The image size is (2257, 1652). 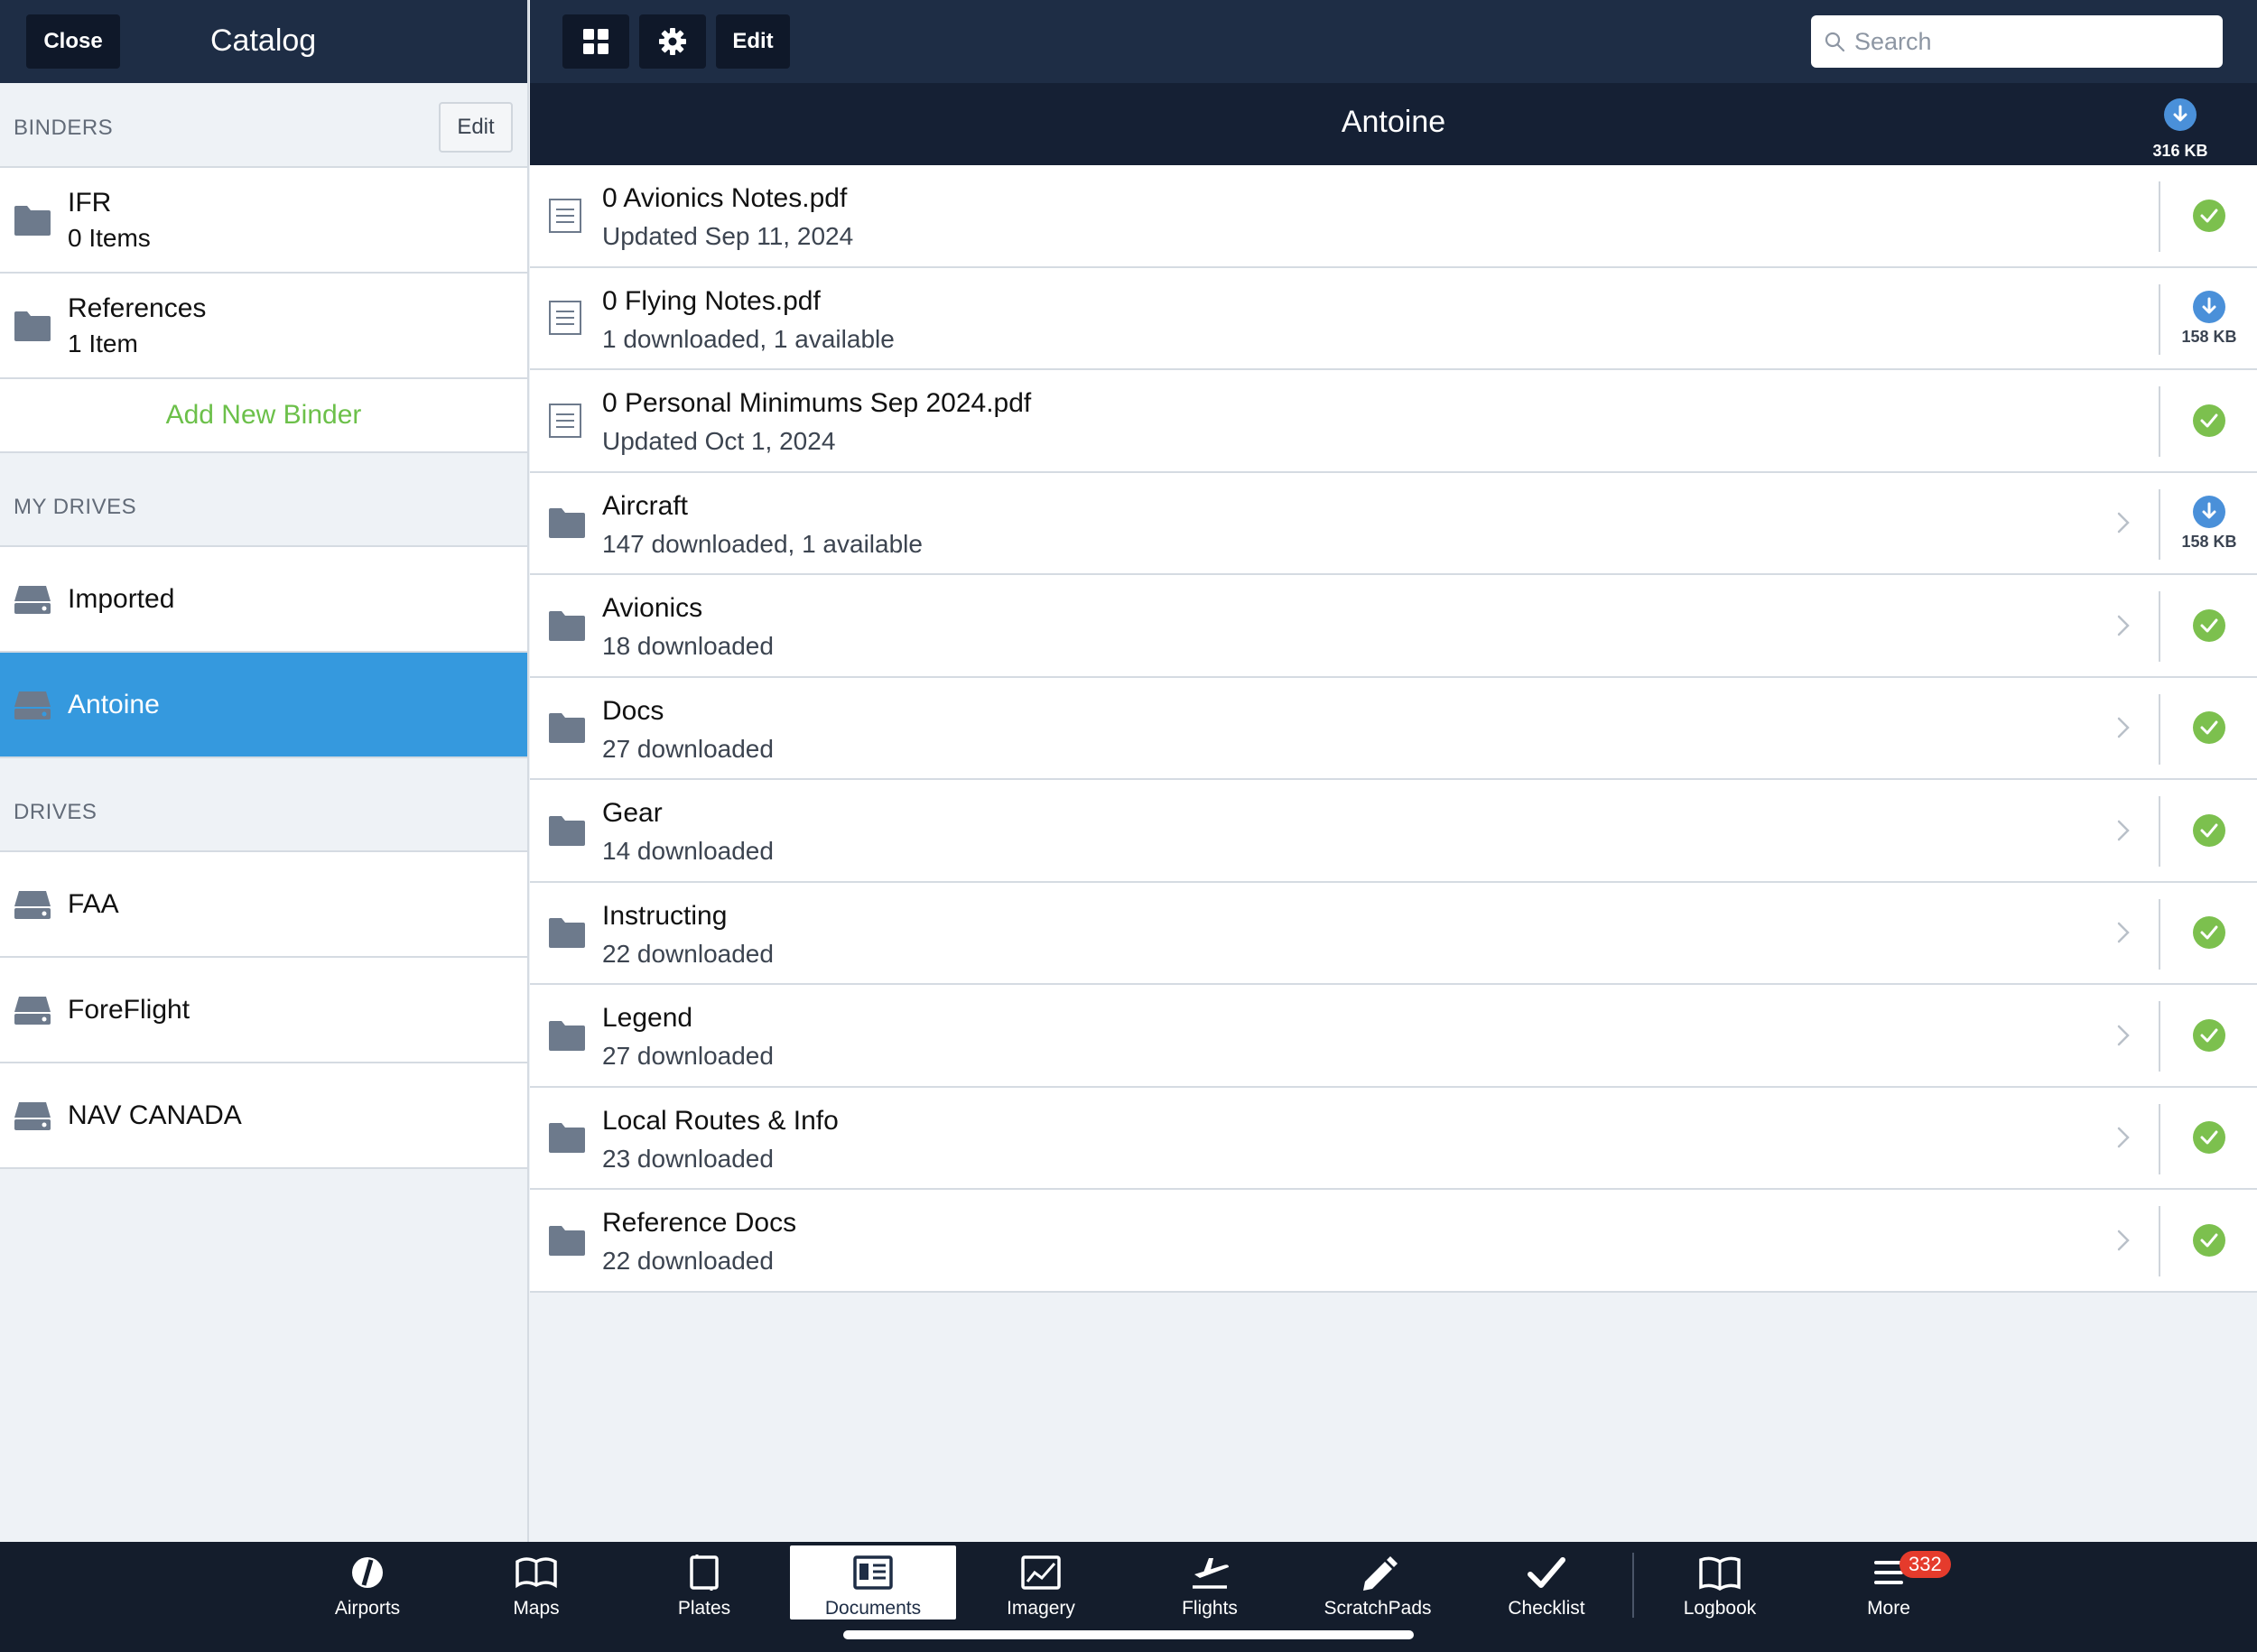 I want to click on binders-edit-button: Edit, so click(x=476, y=127).